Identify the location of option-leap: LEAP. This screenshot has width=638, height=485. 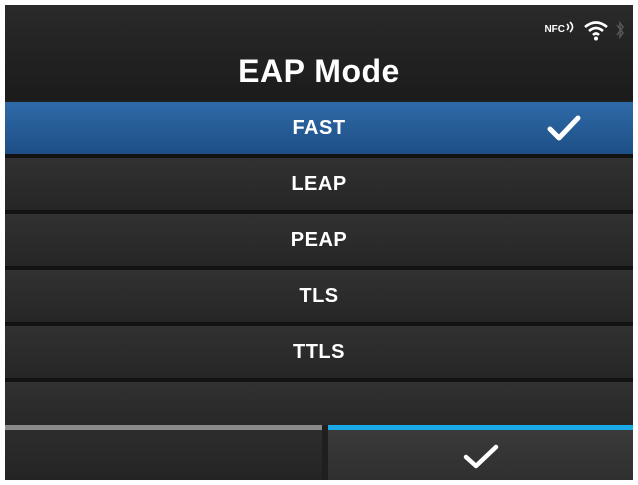
(319, 186).